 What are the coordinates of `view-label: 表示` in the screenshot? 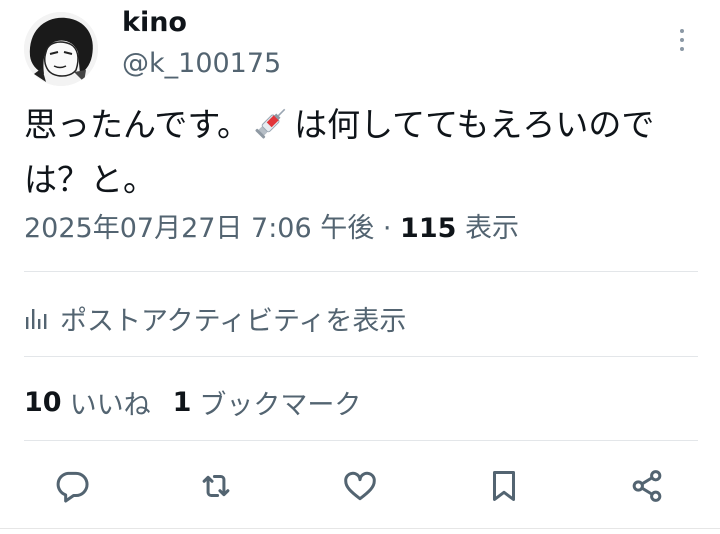 It's located at (492, 228).